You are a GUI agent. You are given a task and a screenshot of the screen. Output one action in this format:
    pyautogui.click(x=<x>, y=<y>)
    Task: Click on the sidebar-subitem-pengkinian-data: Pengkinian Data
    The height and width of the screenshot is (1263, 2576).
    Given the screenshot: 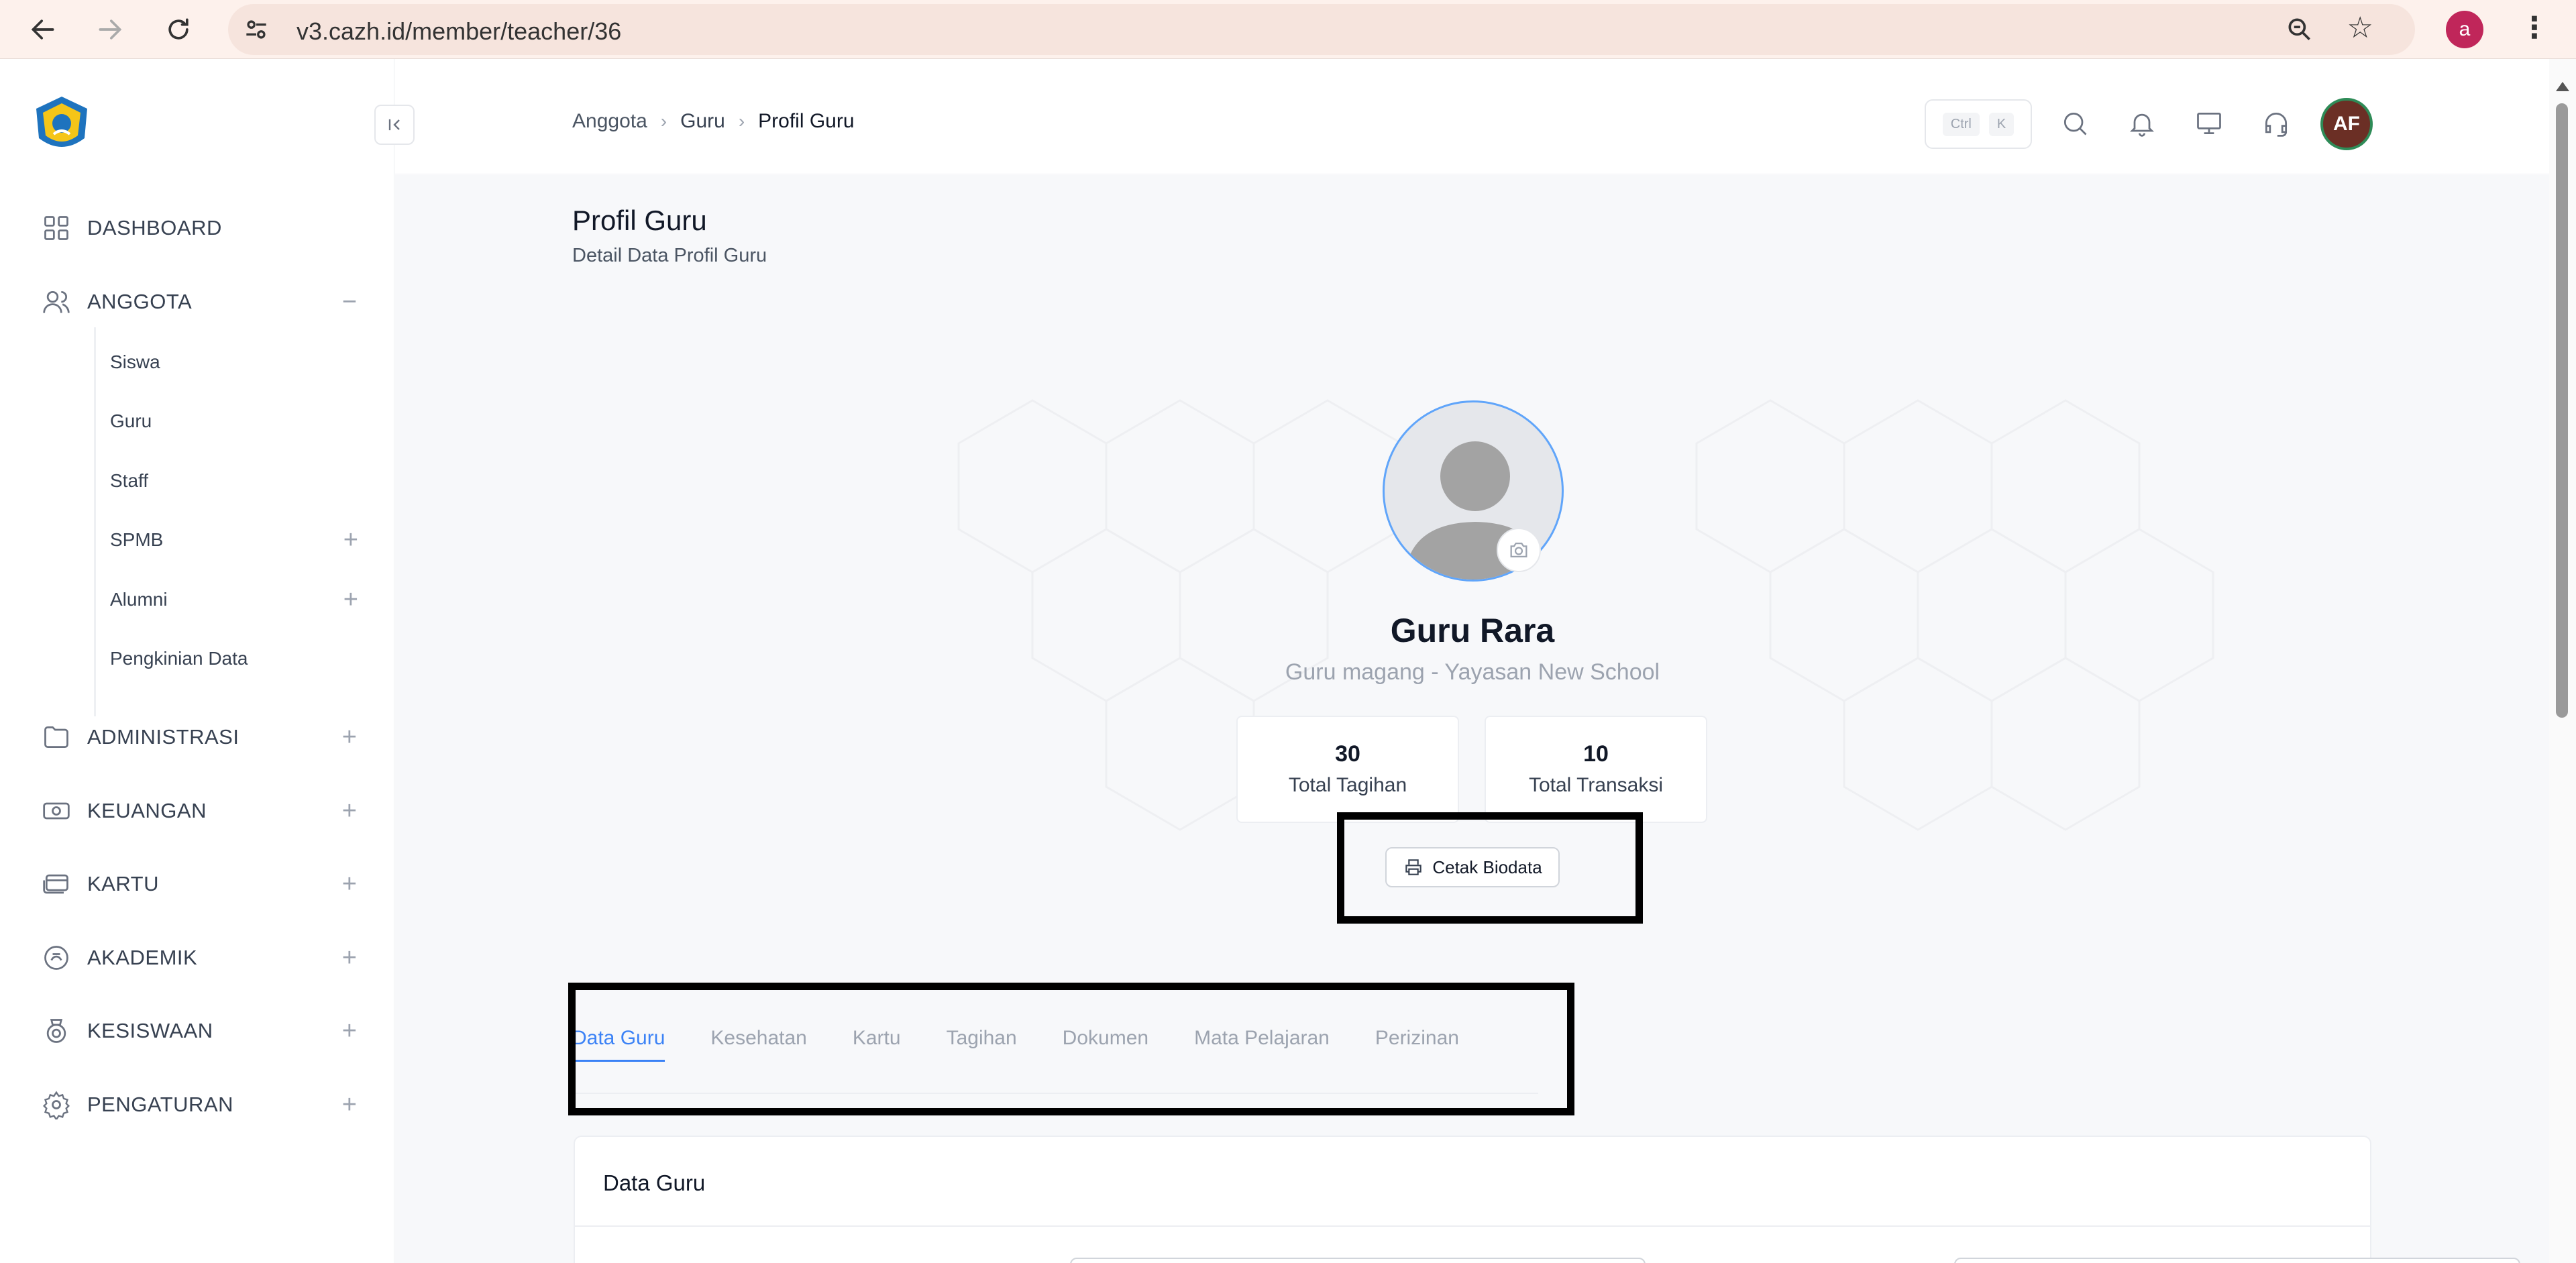 What is the action you would take?
    pyautogui.click(x=234, y=658)
    